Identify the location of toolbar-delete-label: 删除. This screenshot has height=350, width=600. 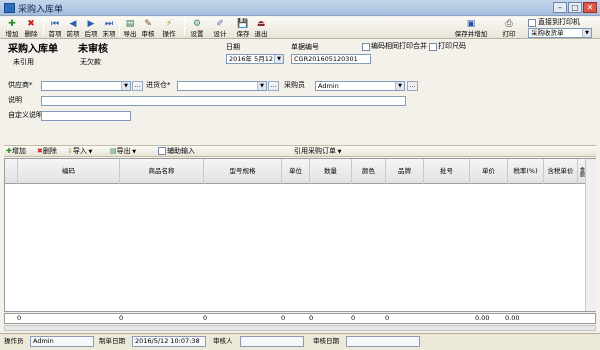
(31, 34).